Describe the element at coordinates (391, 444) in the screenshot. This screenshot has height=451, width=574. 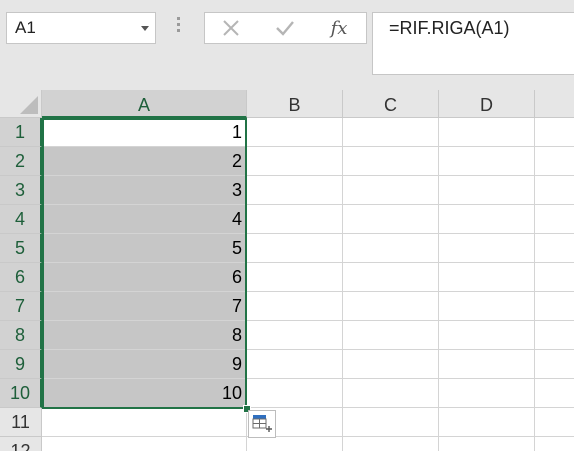
I see `cell-c12` at that location.